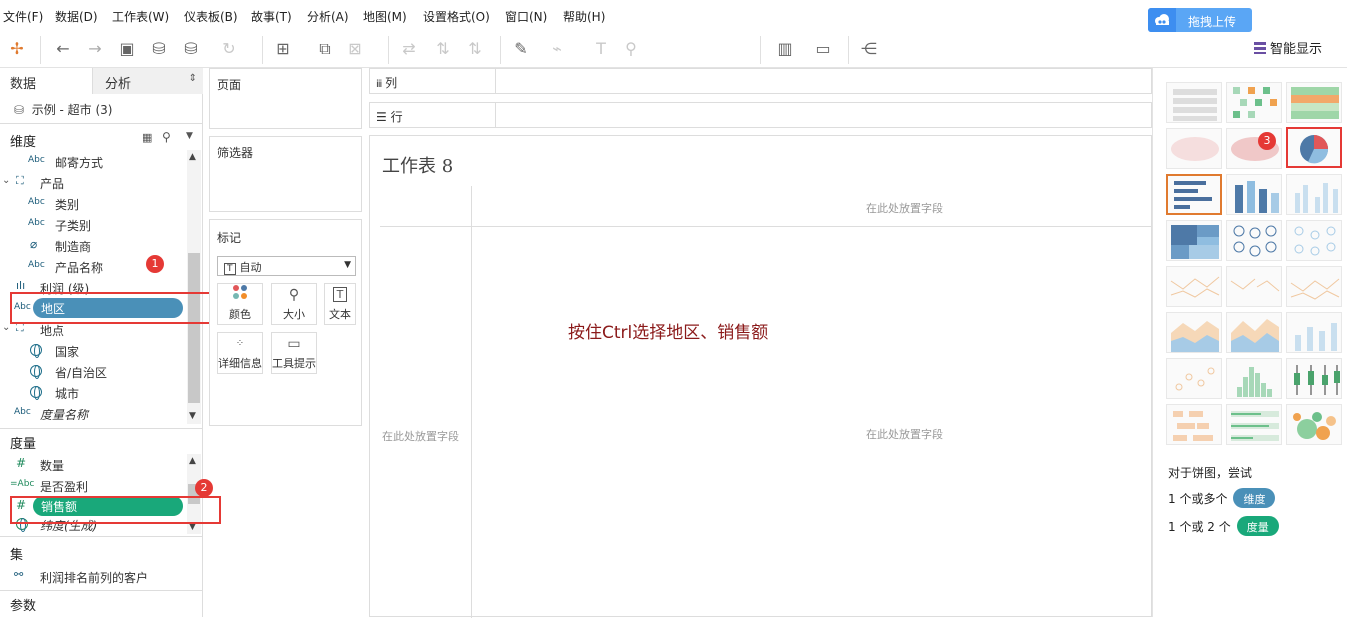 The height and width of the screenshot is (618, 1347). What do you see at coordinates (1314, 286) in the screenshot?
I see `chart-dual-lines` at bounding box center [1314, 286].